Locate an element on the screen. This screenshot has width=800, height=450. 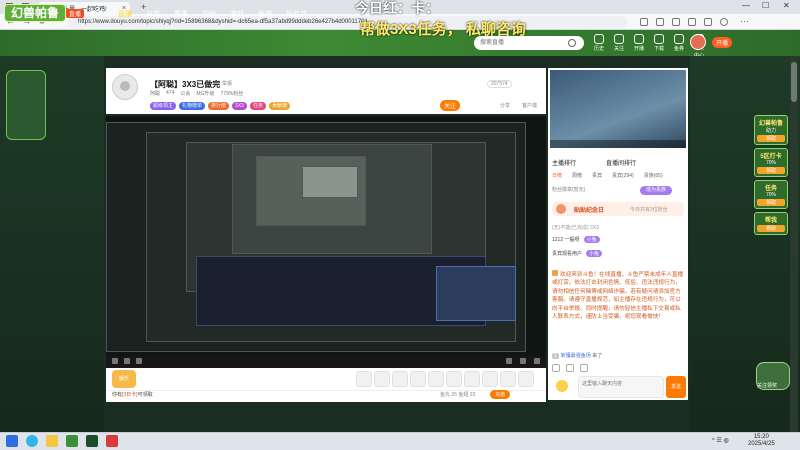
fun-button: 娱乐 is located at coordinates (124, 379).